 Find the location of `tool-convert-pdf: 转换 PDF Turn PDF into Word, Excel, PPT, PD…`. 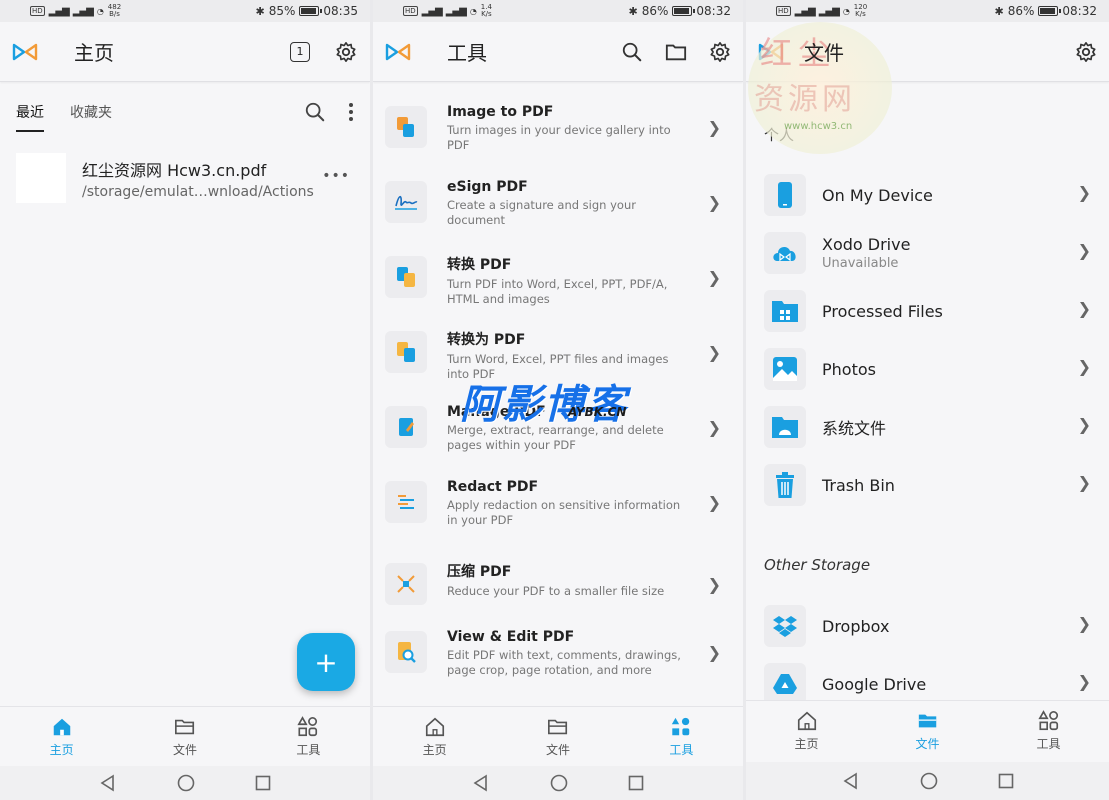

tool-convert-pdf: 转换 PDF Turn PDF into Word, Excel, PPT, PD… is located at coordinates (558, 289).